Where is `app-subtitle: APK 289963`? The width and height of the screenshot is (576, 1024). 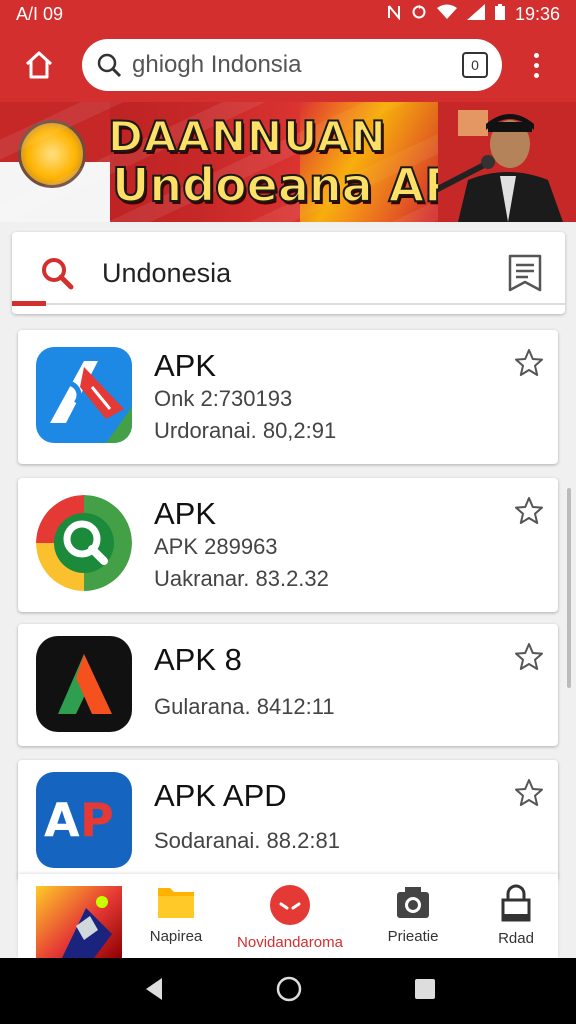 app-subtitle: APK 289963 is located at coordinates (216, 546).